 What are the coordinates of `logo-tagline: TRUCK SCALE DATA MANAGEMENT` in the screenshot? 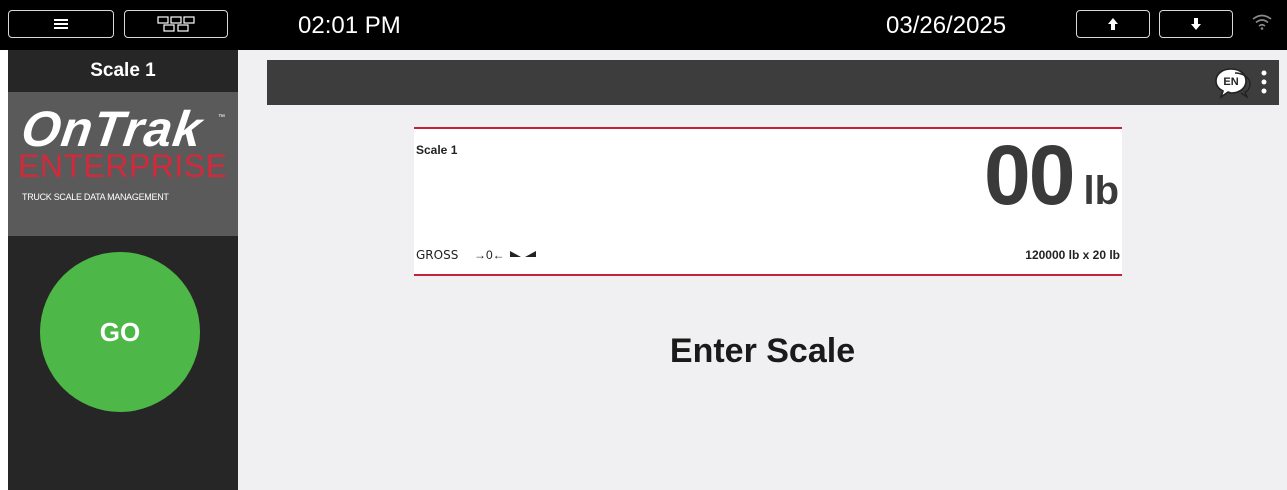 It's located at (95, 197).